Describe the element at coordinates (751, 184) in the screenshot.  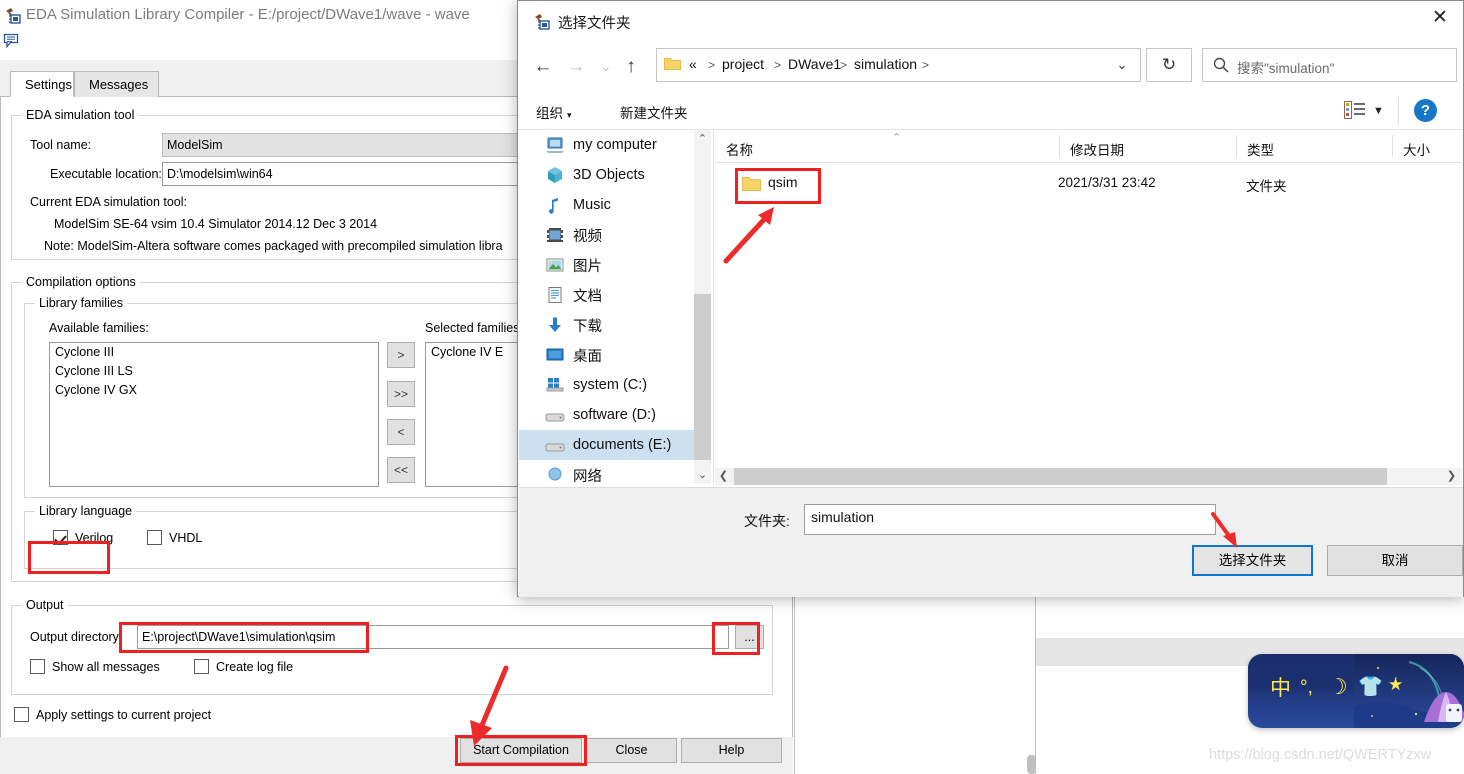
I see `folder-icon` at that location.